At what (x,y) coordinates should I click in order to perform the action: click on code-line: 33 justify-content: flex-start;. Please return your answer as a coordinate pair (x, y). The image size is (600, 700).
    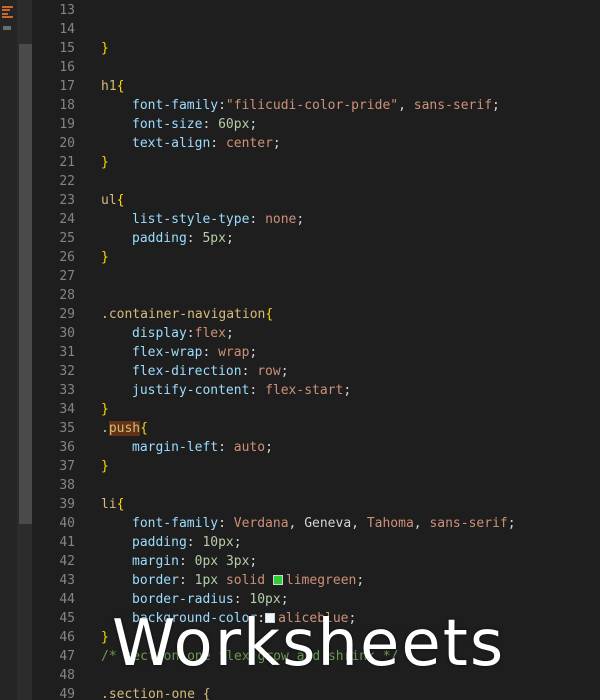
    Looking at the image, I should click on (316, 390).